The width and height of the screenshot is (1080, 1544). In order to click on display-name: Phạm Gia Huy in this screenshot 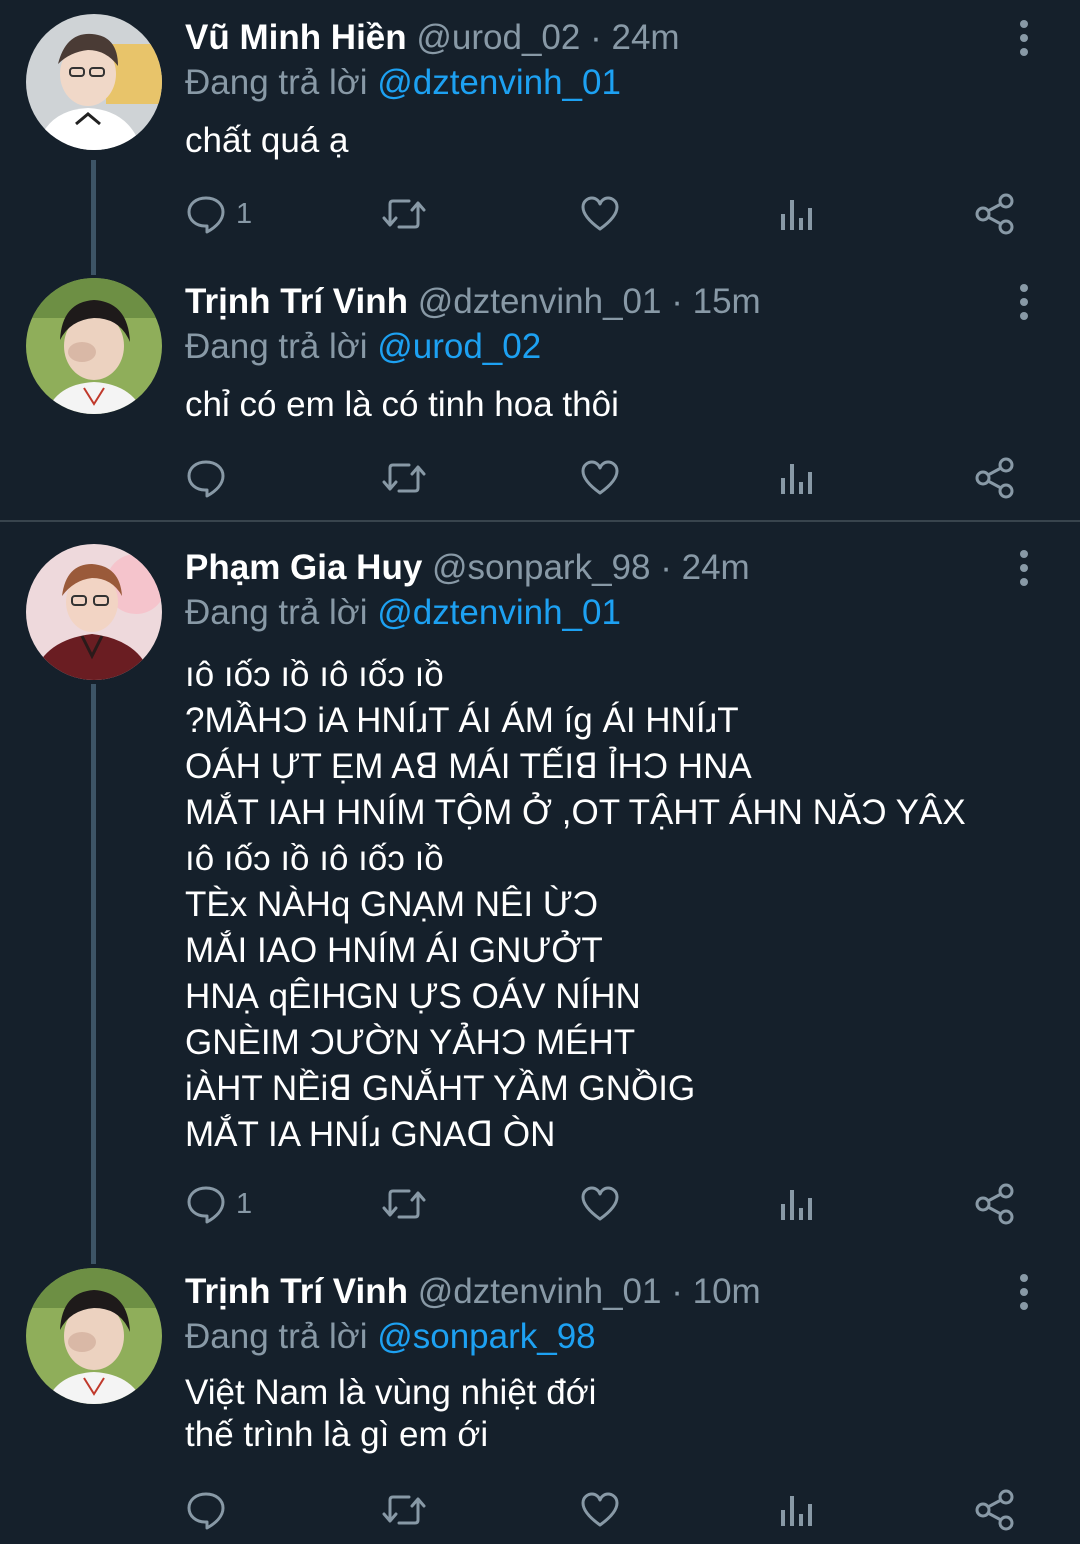, I will do `click(303, 567)`.